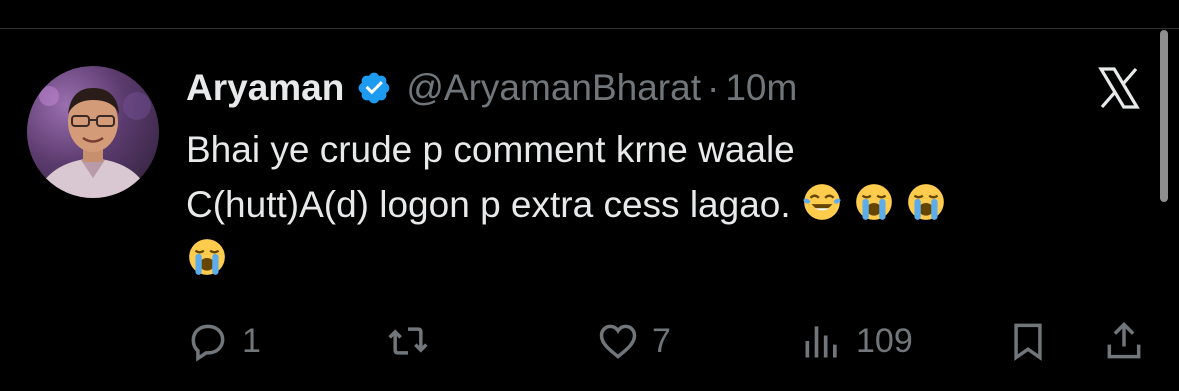 The width and height of the screenshot is (1179, 391). What do you see at coordinates (408, 341) in the screenshot?
I see `retweet-icon` at bounding box center [408, 341].